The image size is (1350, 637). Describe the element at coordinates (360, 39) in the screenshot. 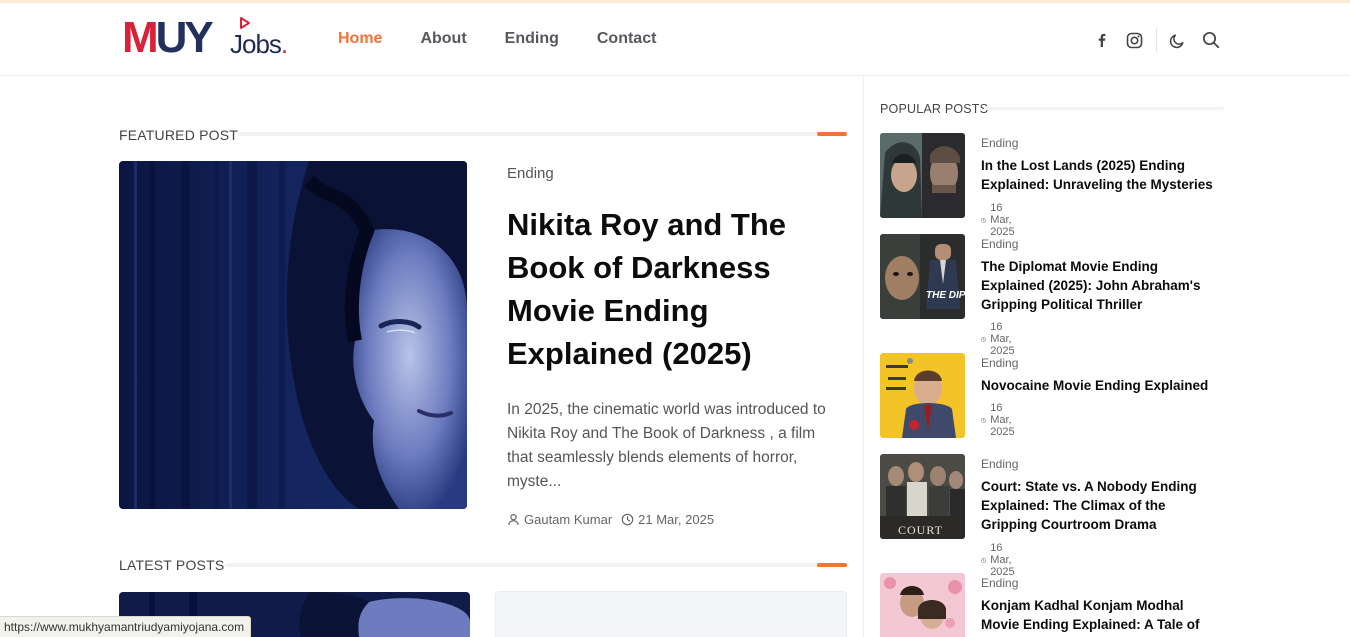

I see `nav-home: Home` at that location.